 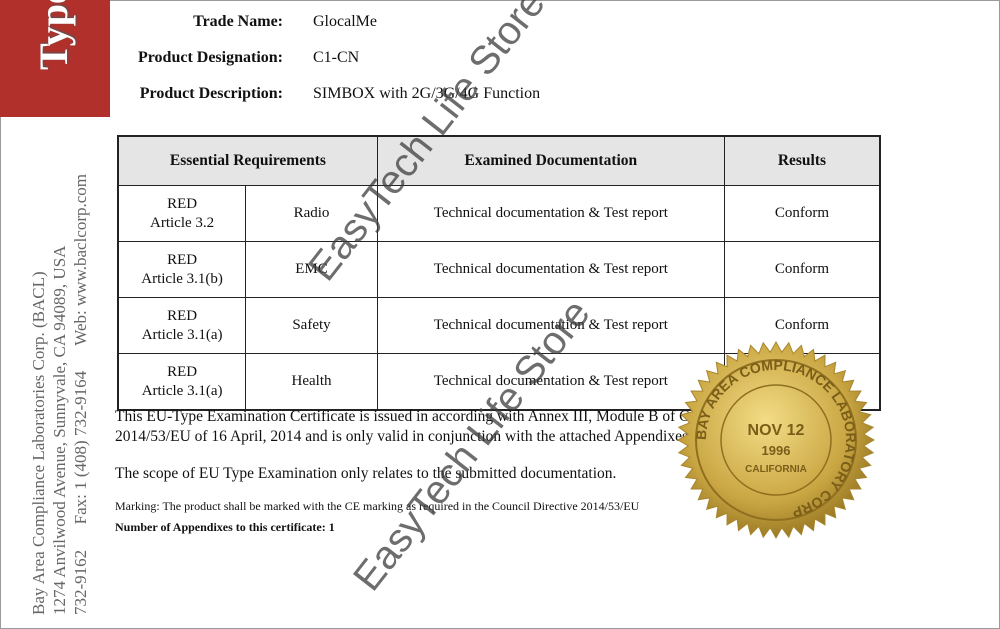 What do you see at coordinates (211, 93) in the screenshot?
I see `field-label: Product Description:` at bounding box center [211, 93].